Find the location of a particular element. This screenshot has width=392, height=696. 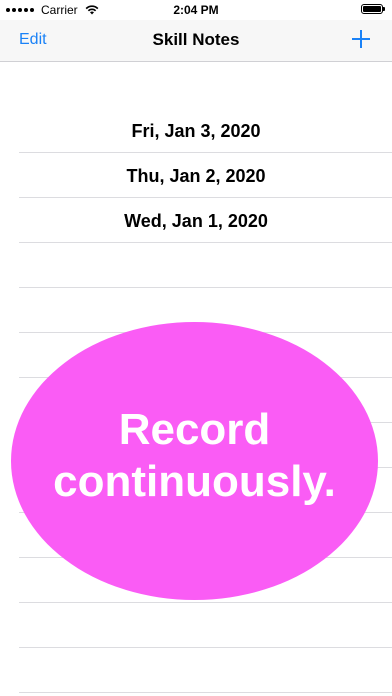

list-item-label: Fri, Jan 3, 2020 is located at coordinates (196, 131).